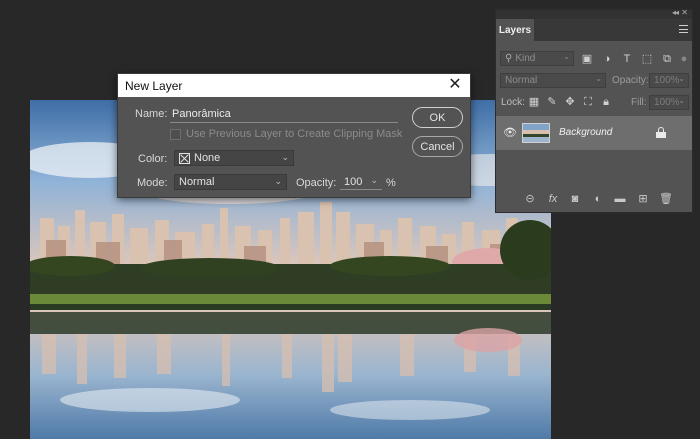 Image resolution: width=700 pixels, height=439 pixels. Describe the element at coordinates (154, 85) in the screenshot. I see `dialog-title: New Layer` at that location.